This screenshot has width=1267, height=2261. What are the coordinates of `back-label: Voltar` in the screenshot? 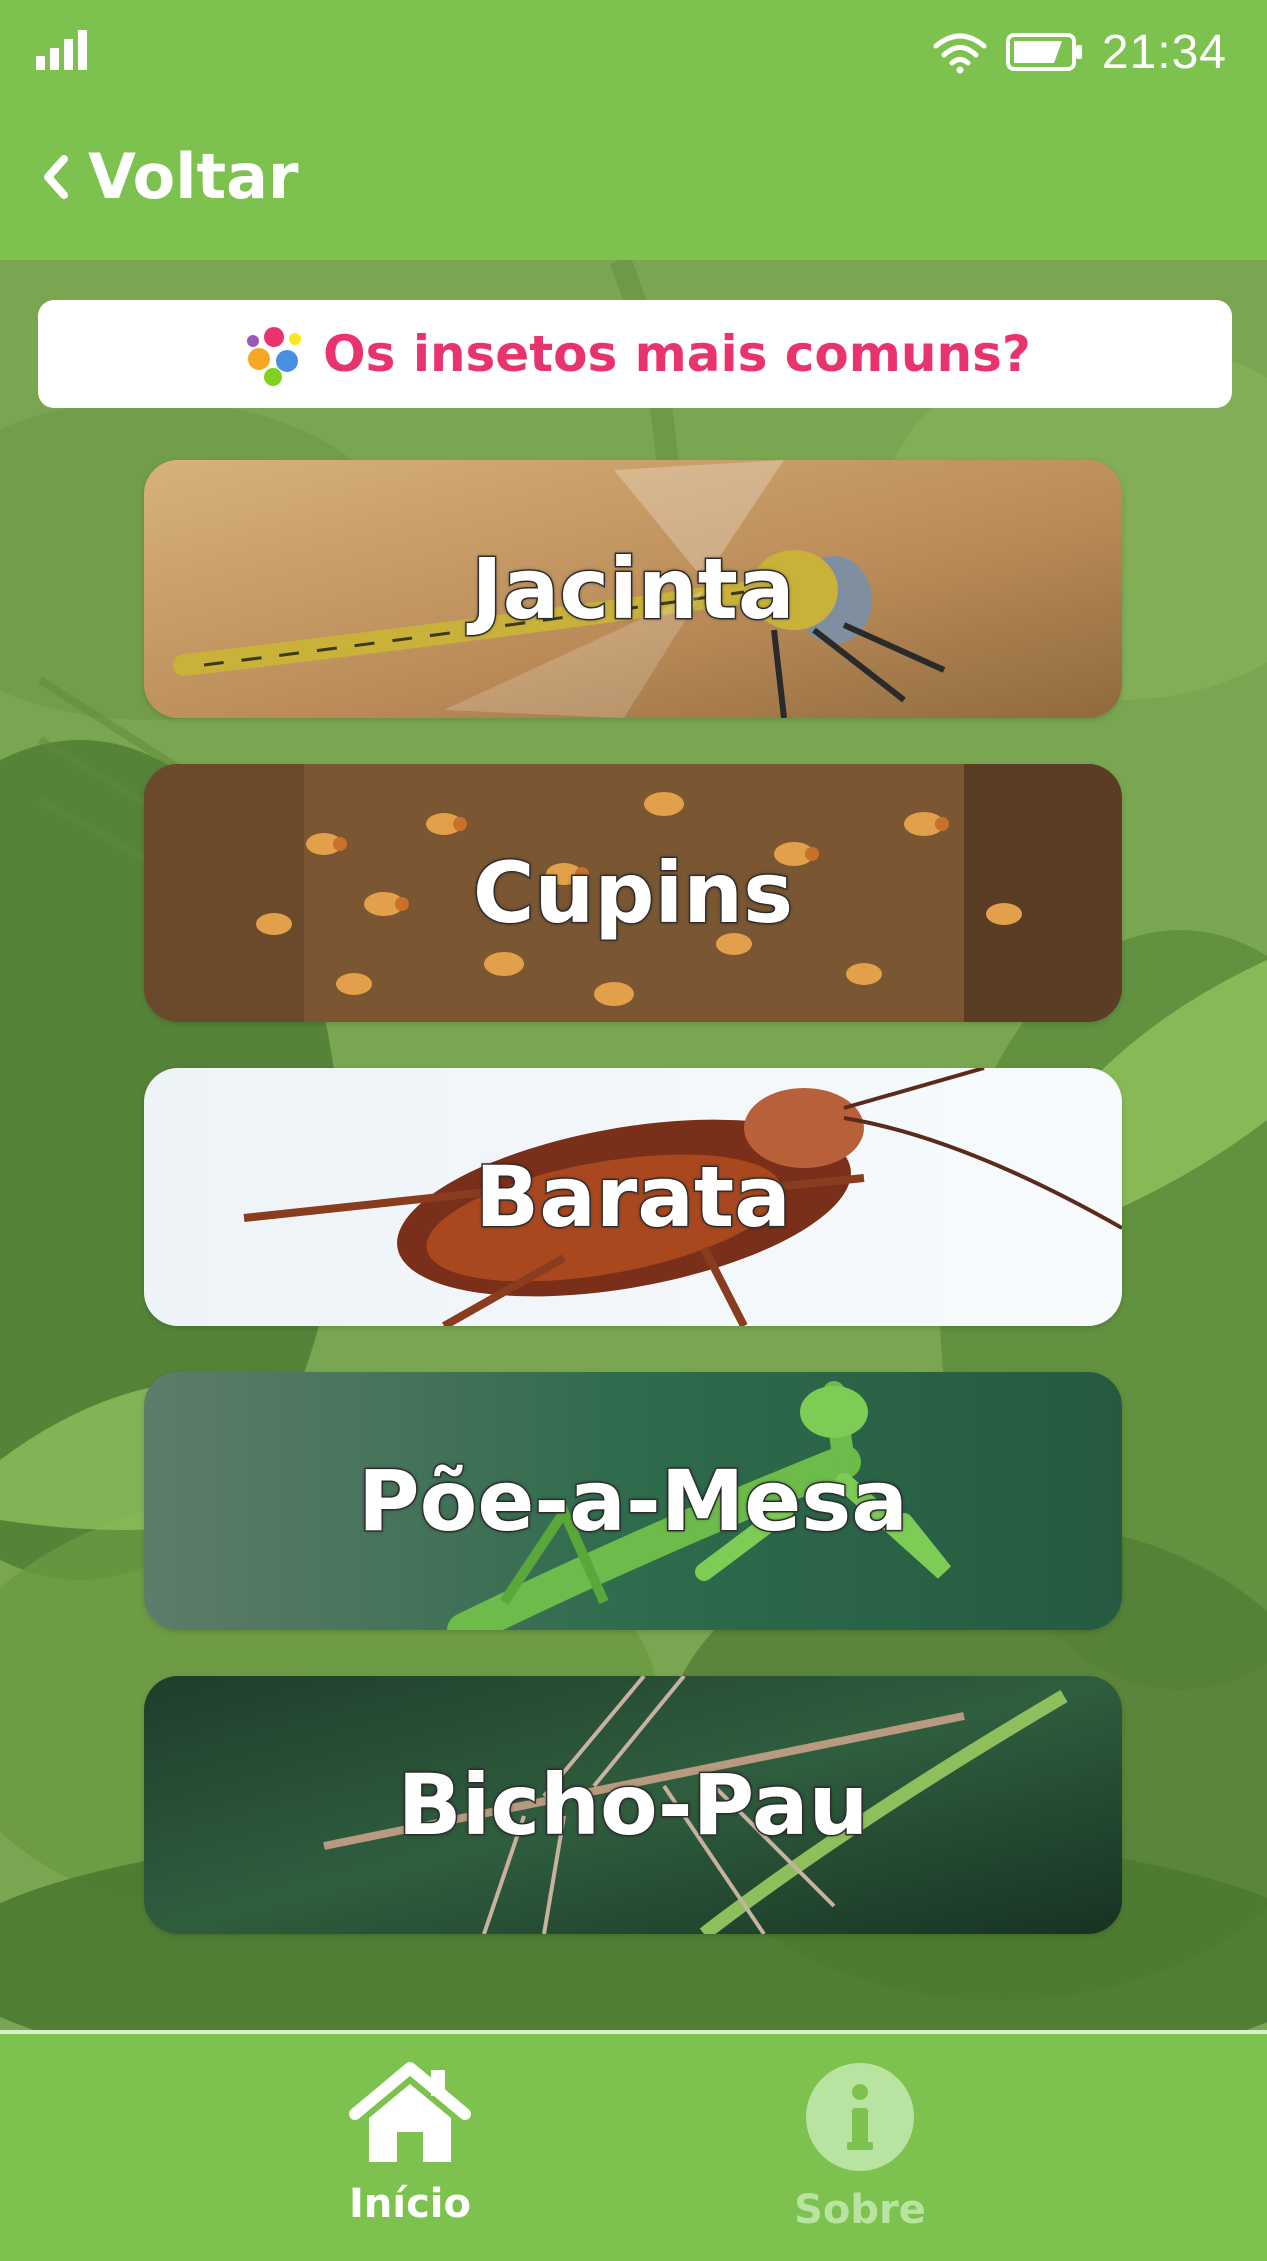 It's located at (193, 176).